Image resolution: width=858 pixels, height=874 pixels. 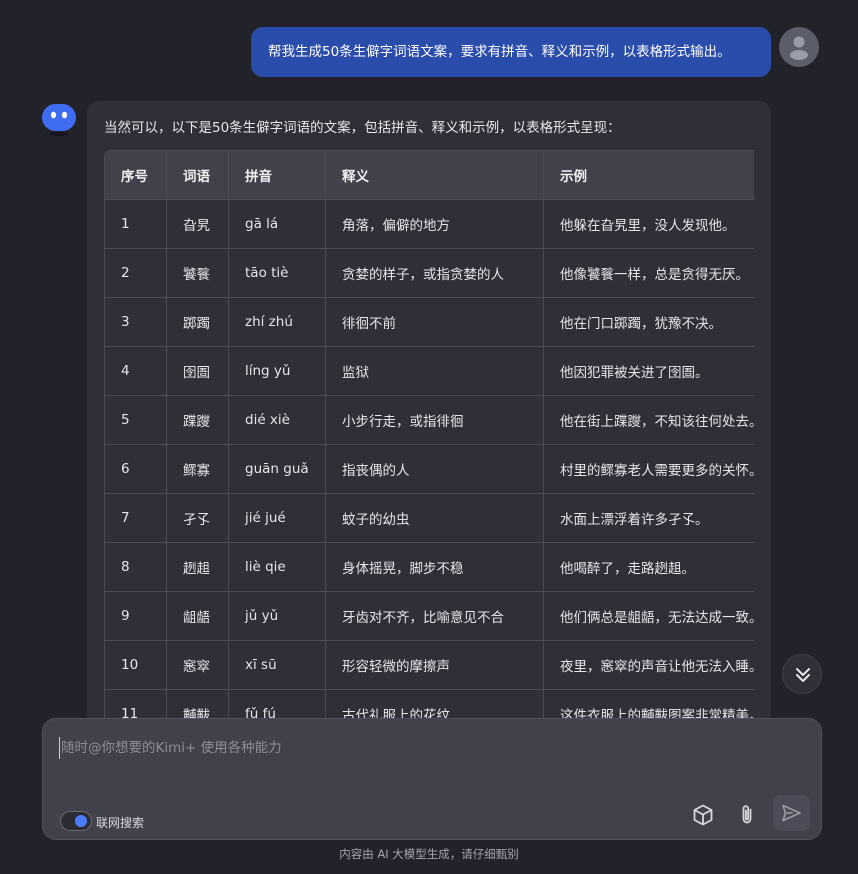 I want to click on user-message-row: 帮我生成50条生僻字词语文案，要求有拼音、释义和示例，以表格形式输出。, so click(x=429, y=52).